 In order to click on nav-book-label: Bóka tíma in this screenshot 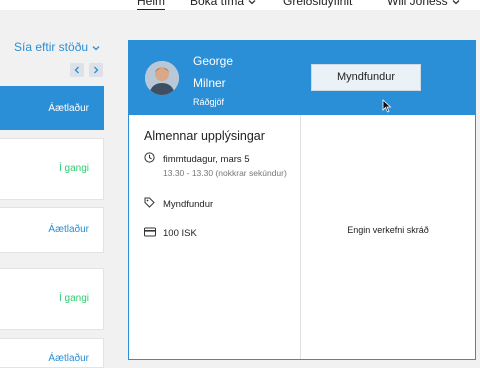, I will do `click(217, 4)`.